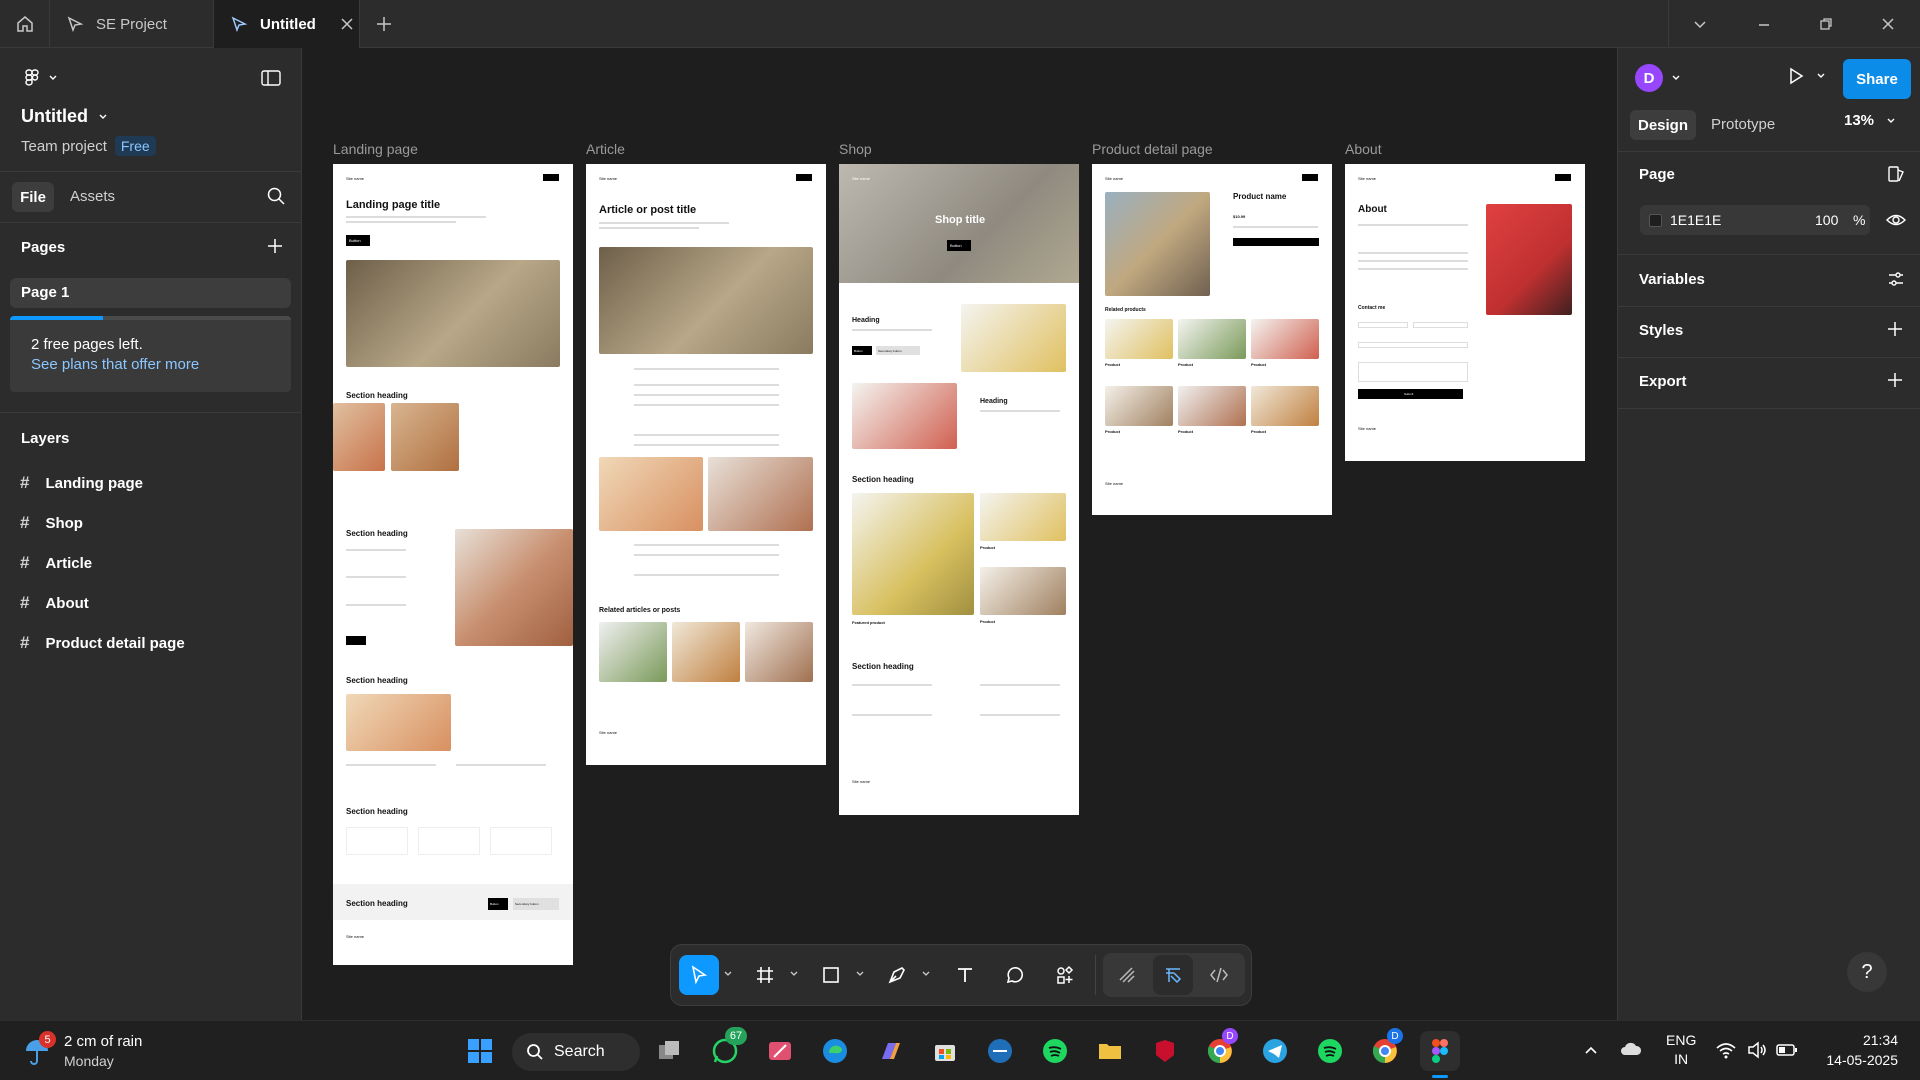  What do you see at coordinates (579, 1051) in the screenshot?
I see `search-label: Search` at bounding box center [579, 1051].